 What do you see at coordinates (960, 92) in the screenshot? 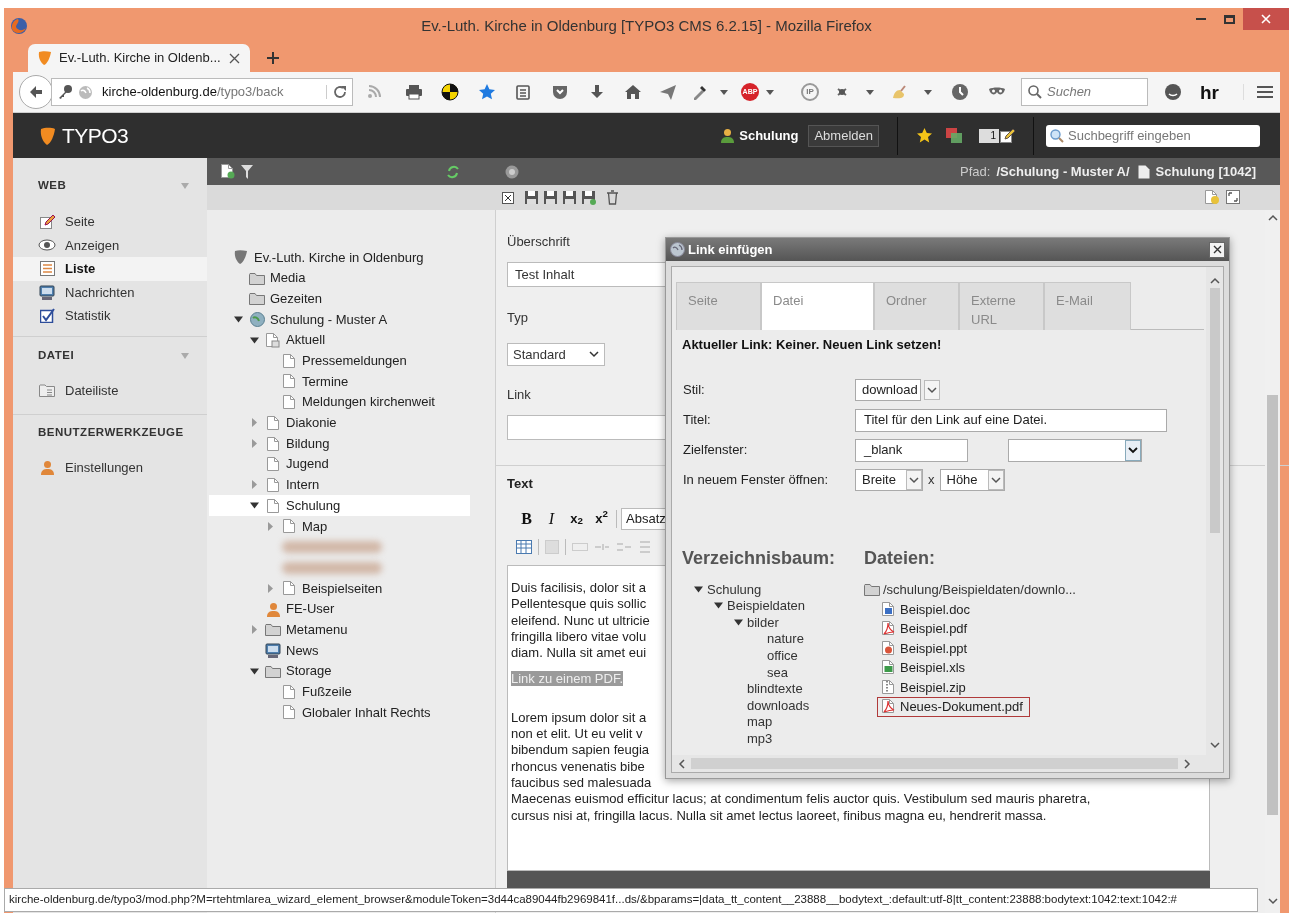
I see `history-icon` at bounding box center [960, 92].